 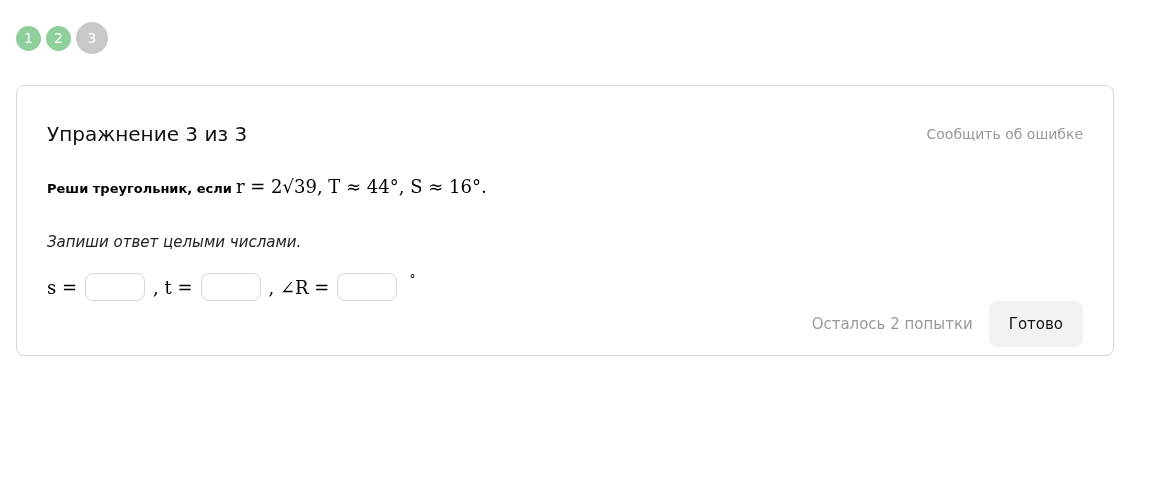 I want to click on instruction-text: Запиши ответ целыми числами., so click(x=175, y=242).